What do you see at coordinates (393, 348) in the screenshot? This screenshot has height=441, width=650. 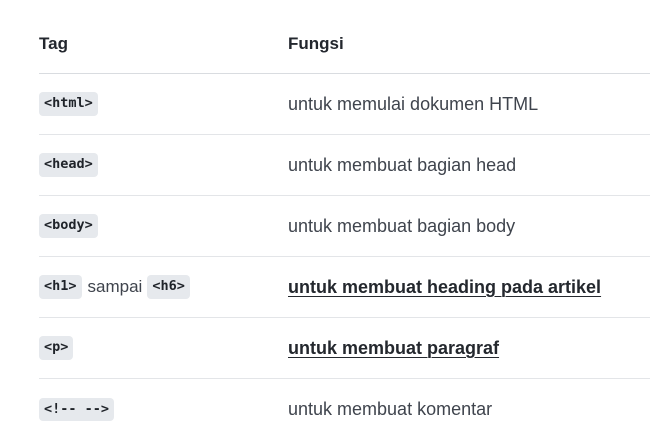 I see `function-link: untuk membuat paragraf` at bounding box center [393, 348].